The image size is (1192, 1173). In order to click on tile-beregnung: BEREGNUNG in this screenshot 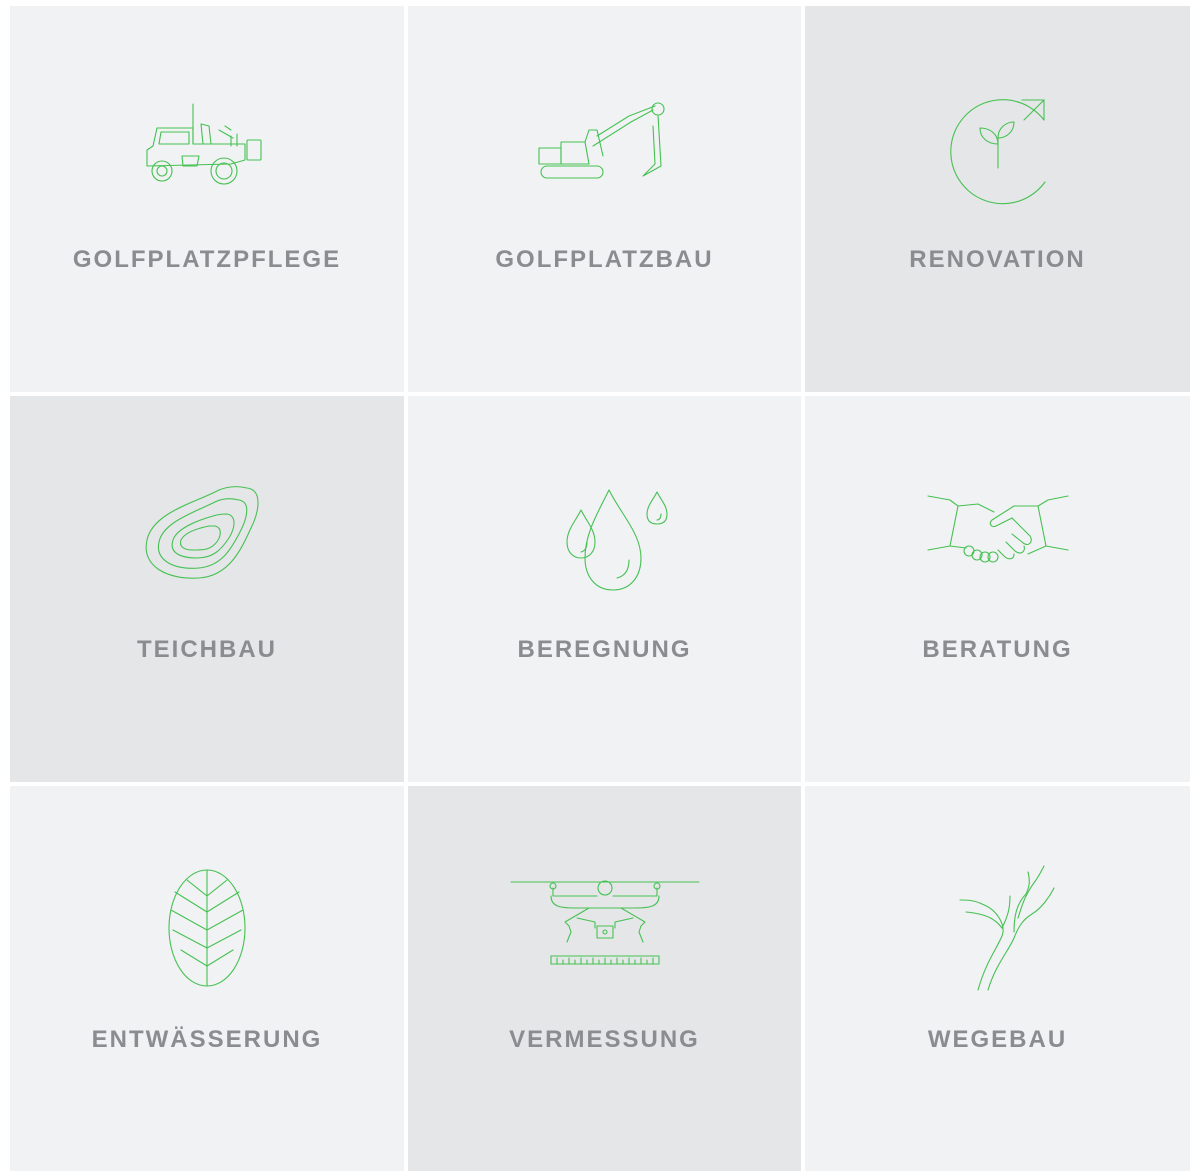, I will do `click(604, 589)`.